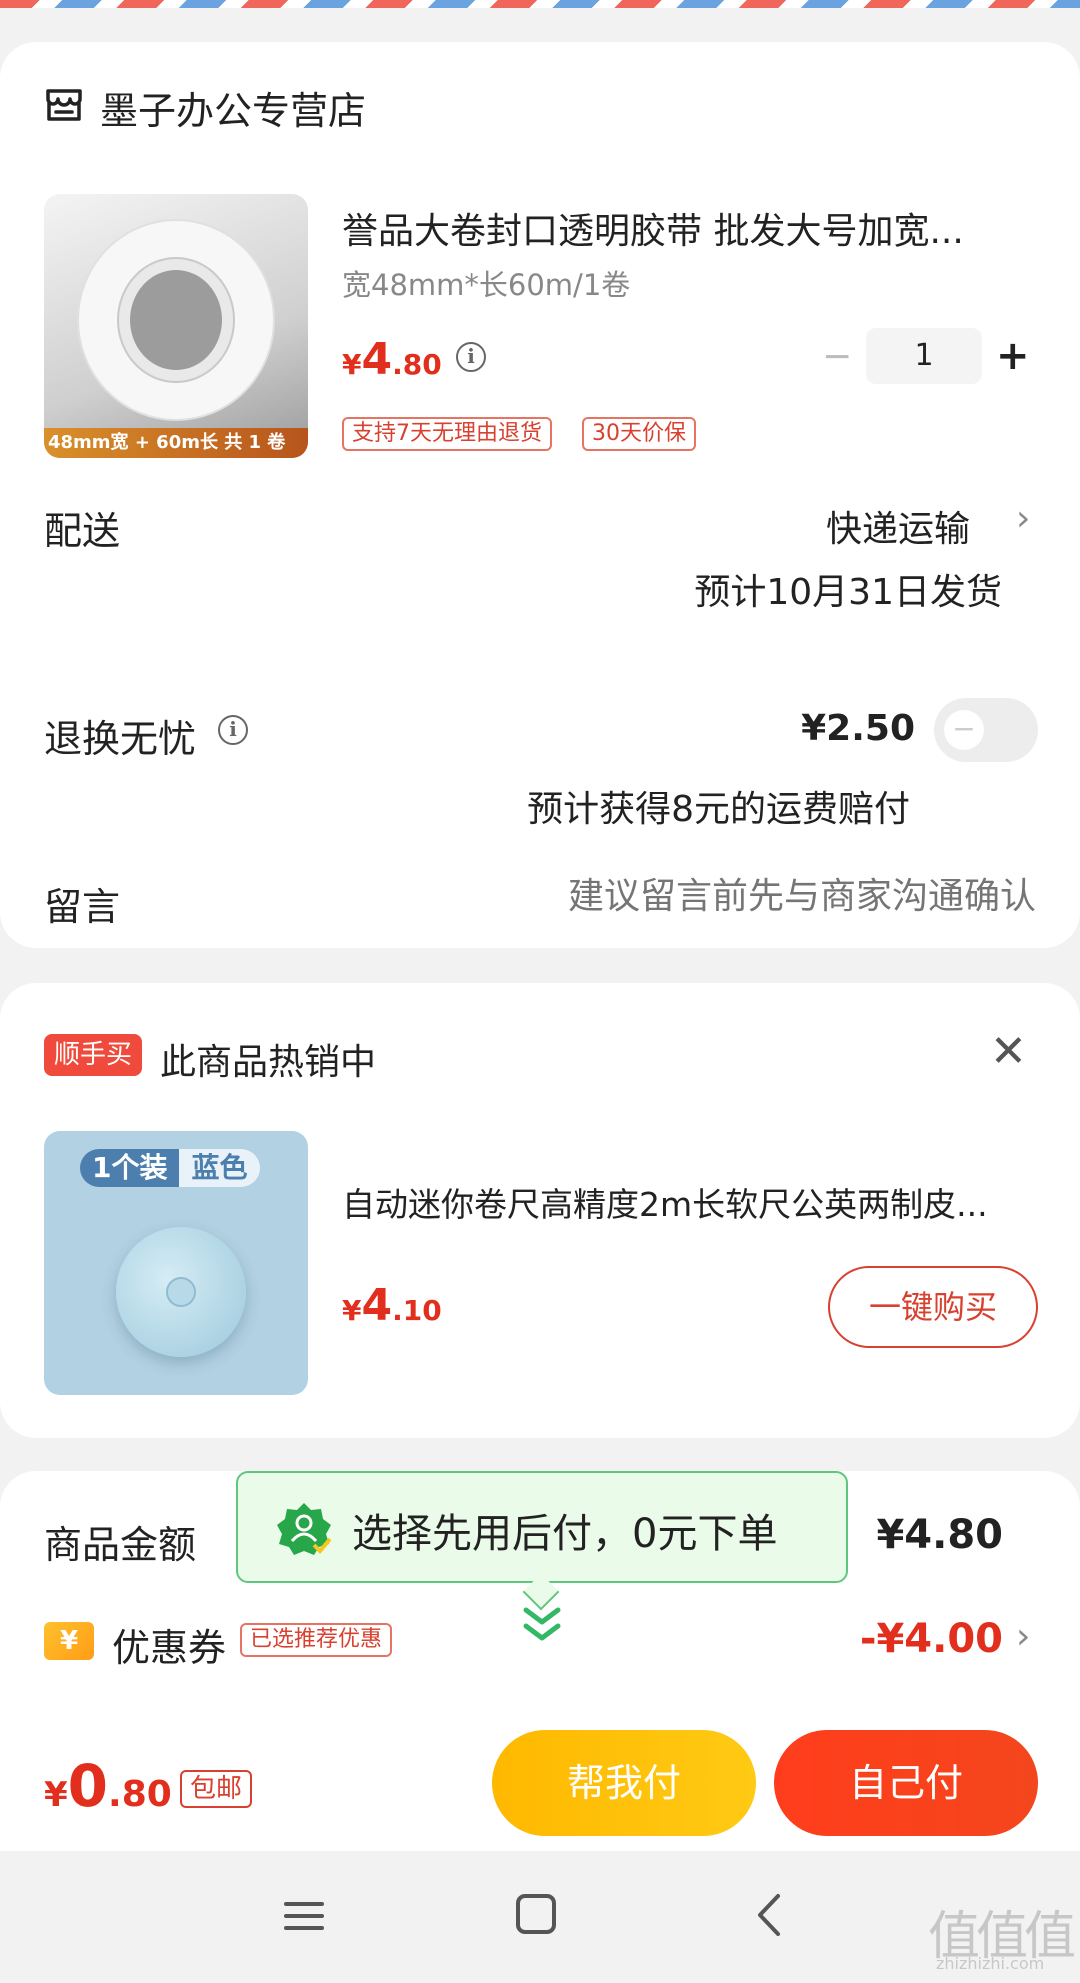  I want to click on pay-later-tooltip: 选择先用后付，0元下单, so click(542, 1527).